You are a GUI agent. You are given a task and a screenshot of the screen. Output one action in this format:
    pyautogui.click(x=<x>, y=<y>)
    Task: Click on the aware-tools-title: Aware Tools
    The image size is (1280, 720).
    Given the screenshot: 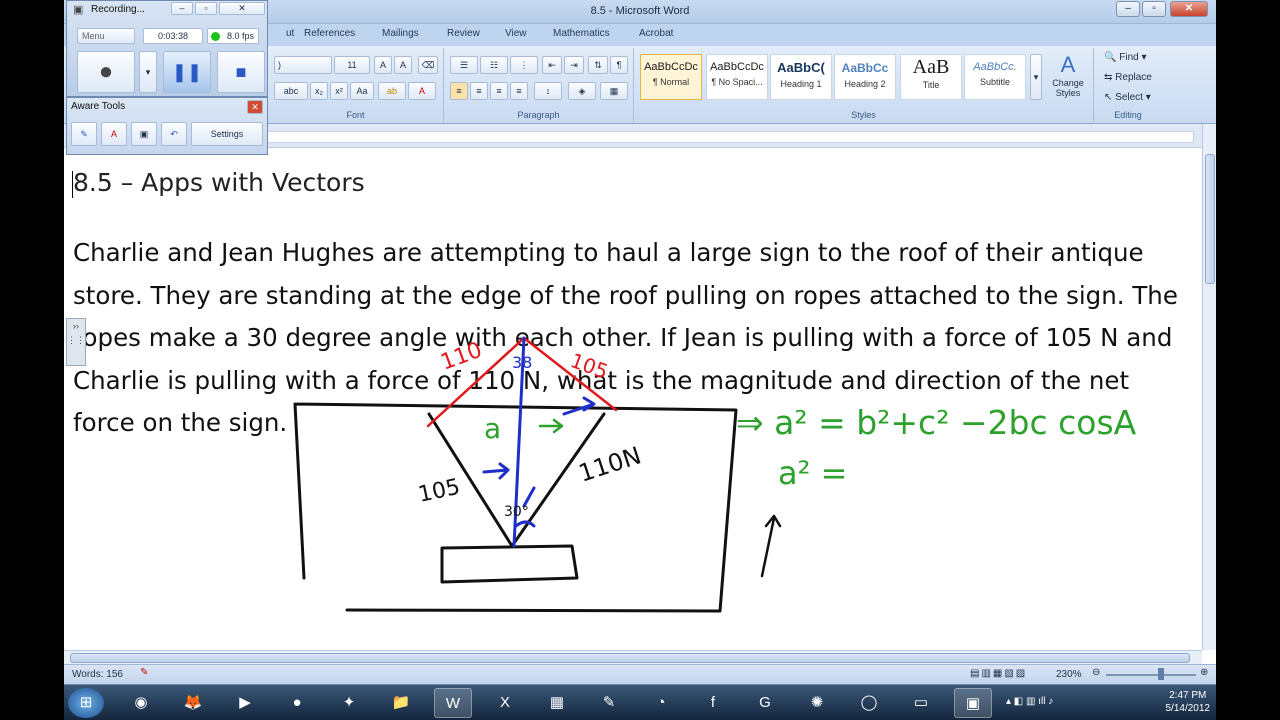 What is the action you would take?
    pyautogui.click(x=98, y=106)
    